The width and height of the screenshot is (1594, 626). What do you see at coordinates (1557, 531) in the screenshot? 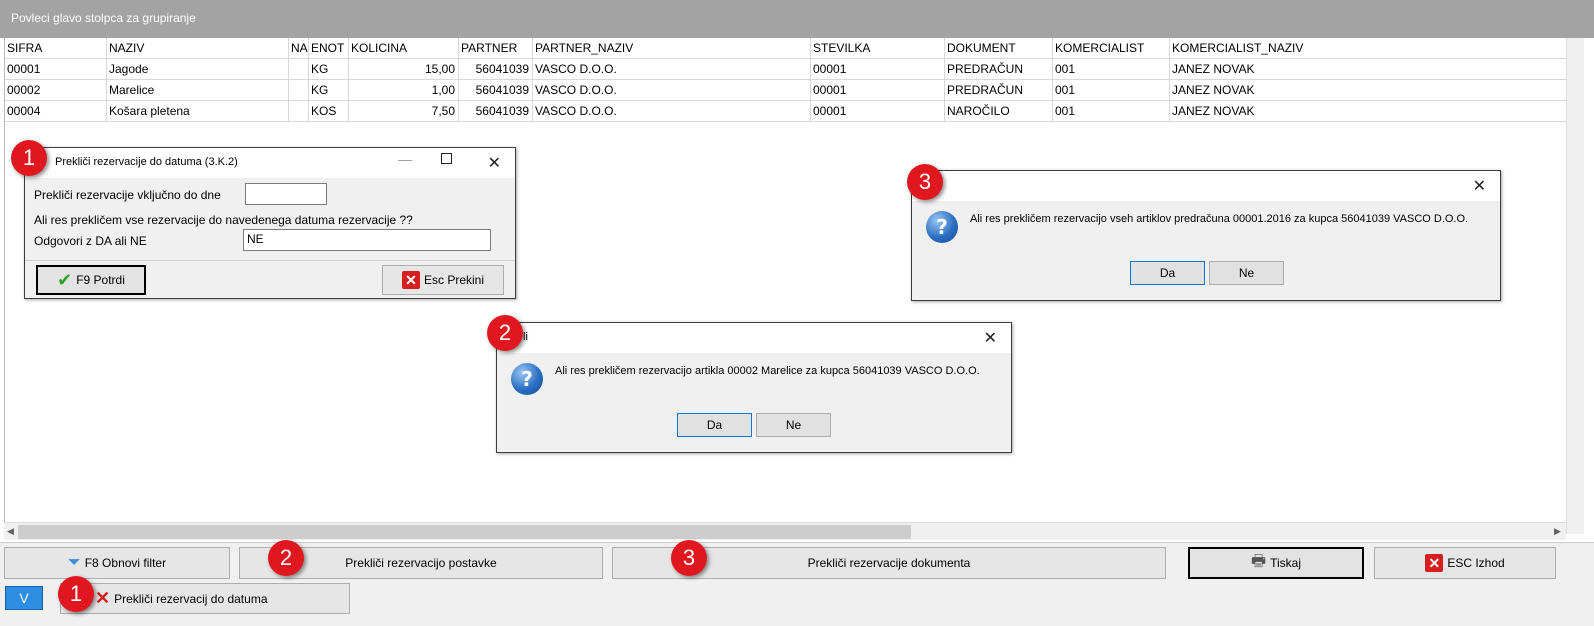
I see `scroll-right-icon: ▶` at bounding box center [1557, 531].